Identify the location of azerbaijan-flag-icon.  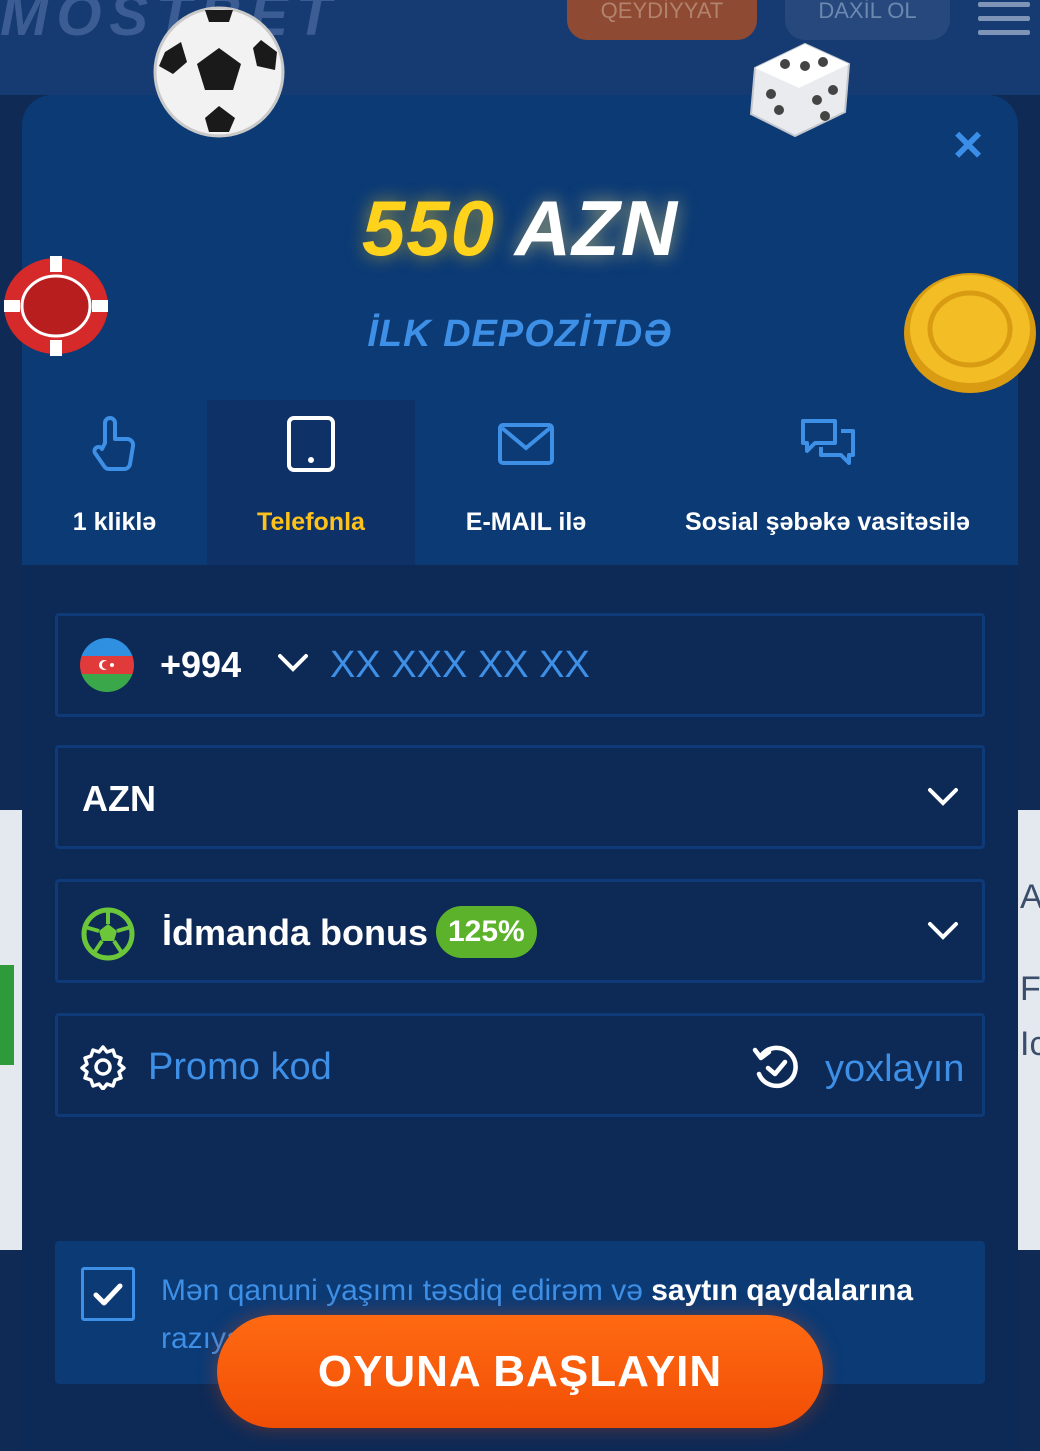
(107, 665).